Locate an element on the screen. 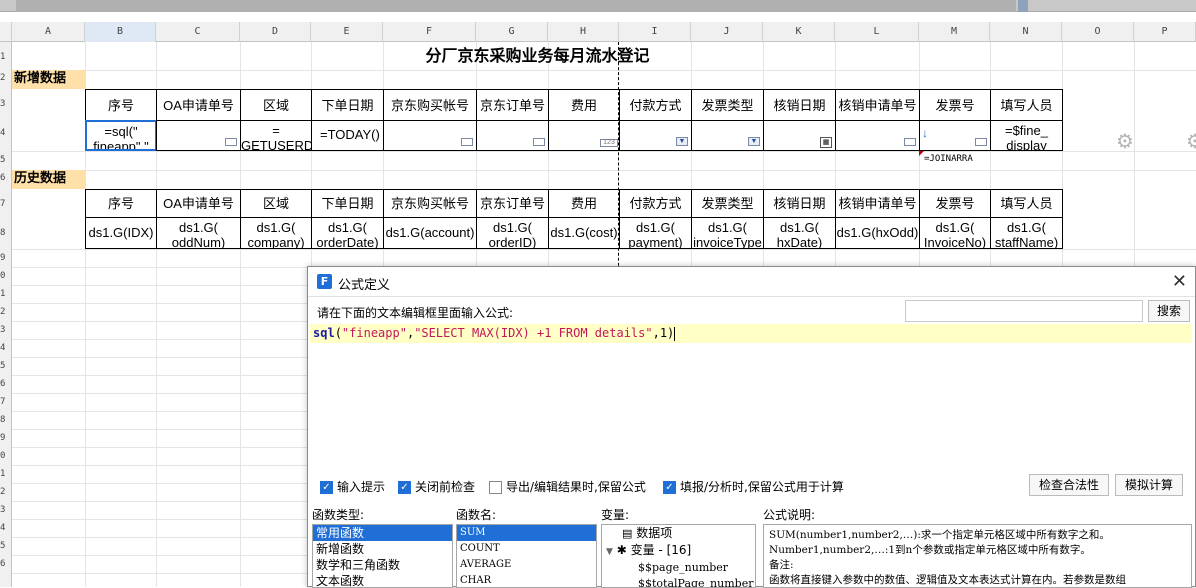 This screenshot has height=588, width=1196. input-cell-invoice-type: ▼ is located at coordinates (727, 135).